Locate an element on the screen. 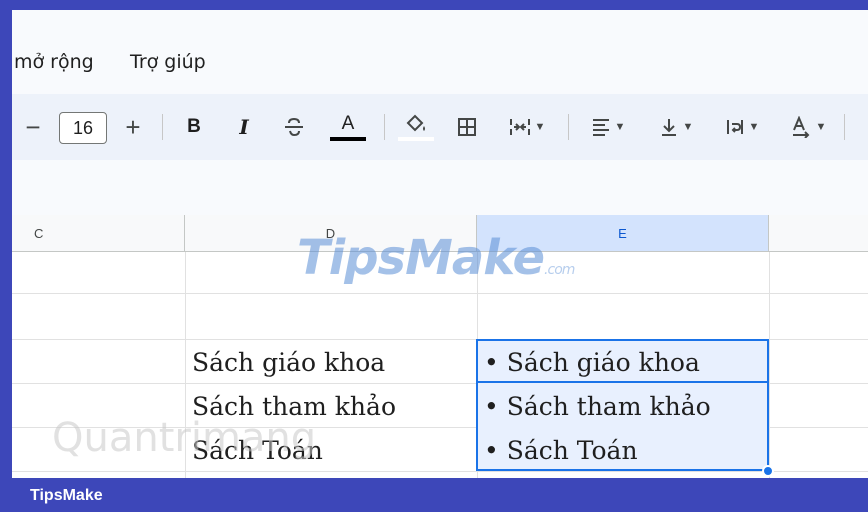  minus-icon: − is located at coordinates (33, 126).